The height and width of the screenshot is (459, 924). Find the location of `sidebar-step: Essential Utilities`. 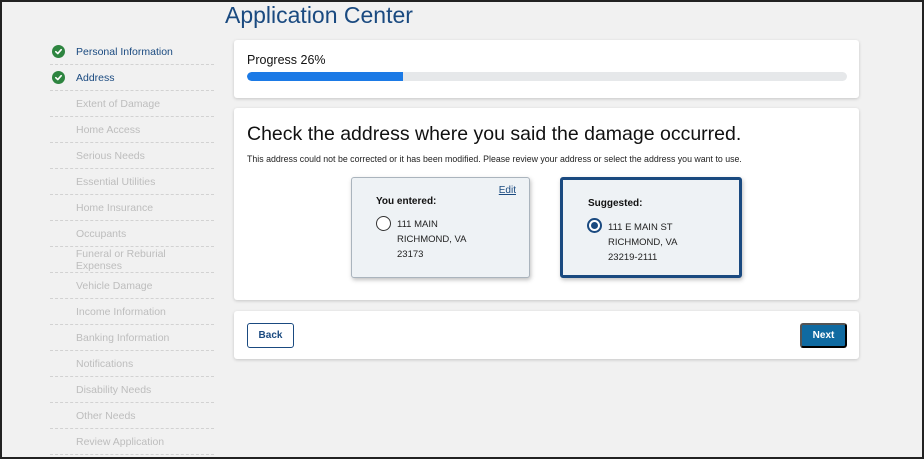

sidebar-step: Essential Utilities is located at coordinates (132, 182).